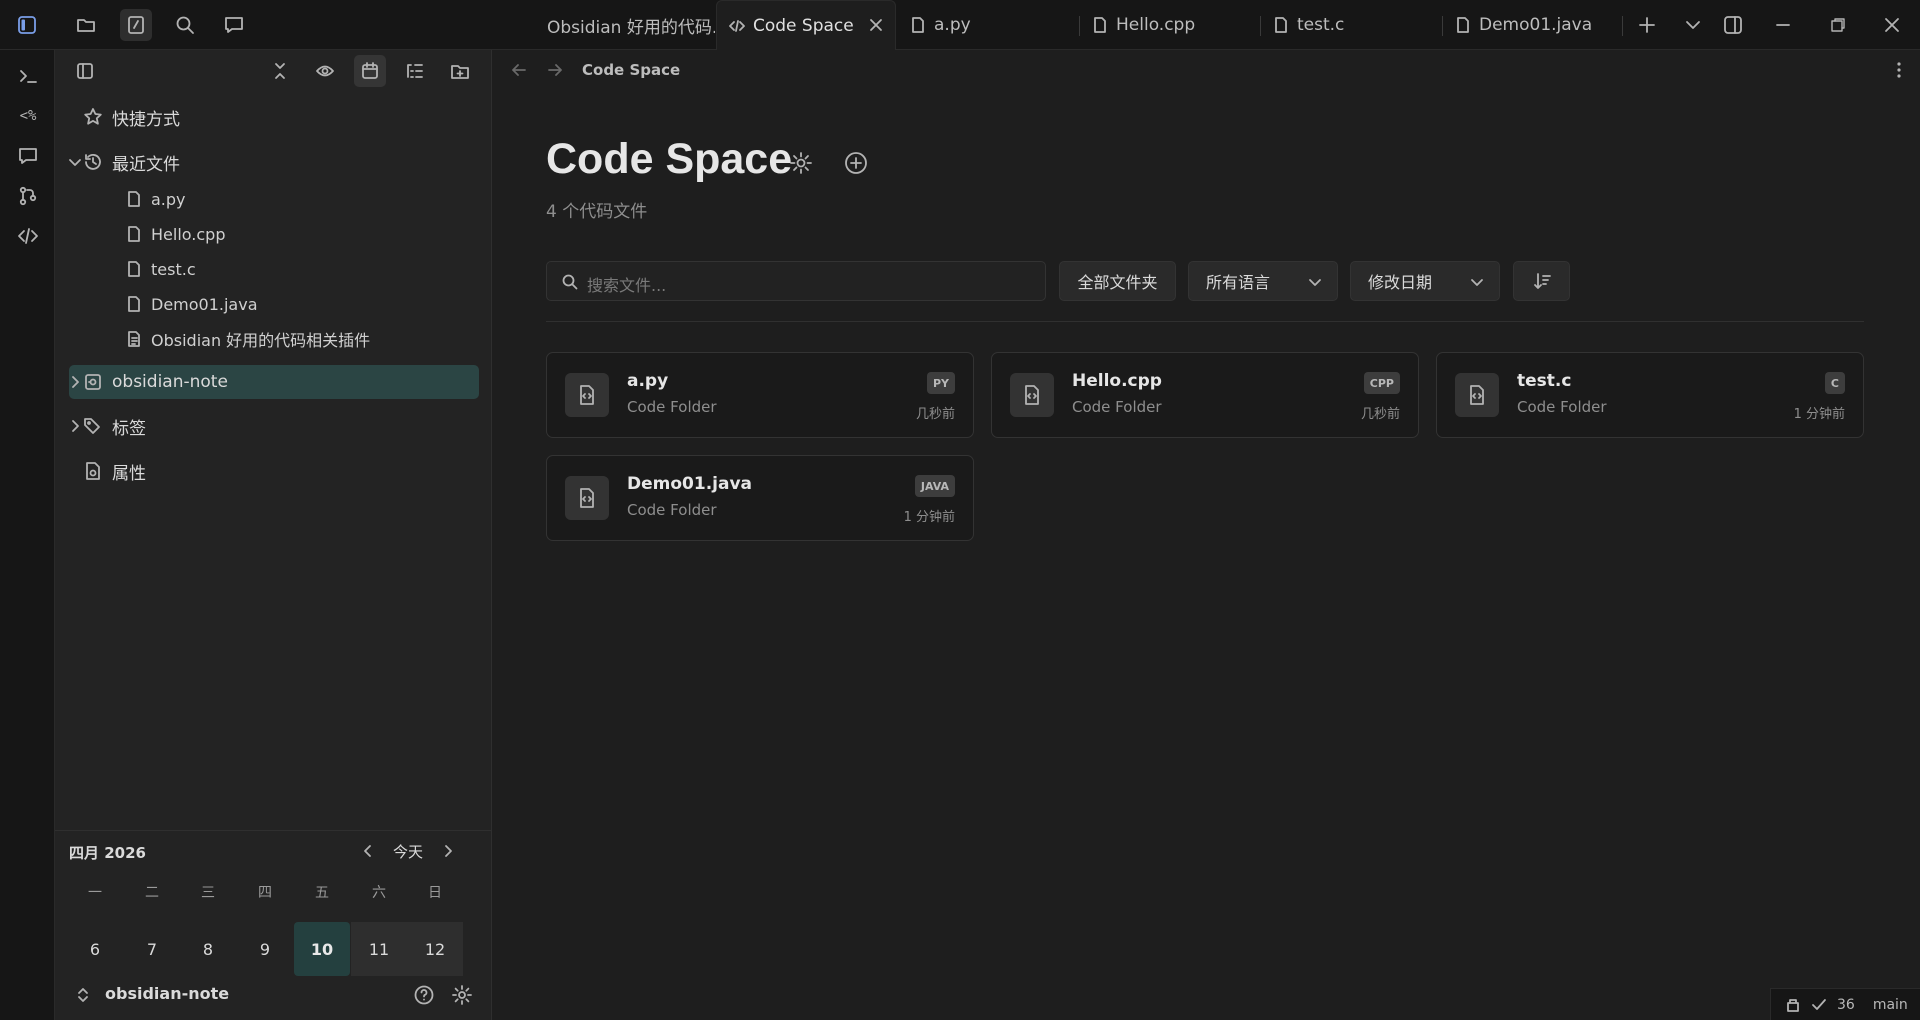 This screenshot has height=1020, width=1920. Describe the element at coordinates (27, 25) in the screenshot. I see `sidebar-toggle-icon` at that location.